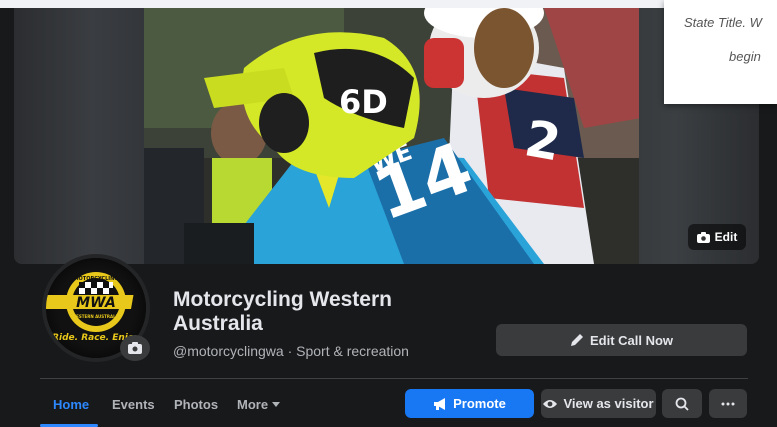 The image size is (777, 427). What do you see at coordinates (196, 404) in the screenshot?
I see `tab-photos: Photos` at bounding box center [196, 404].